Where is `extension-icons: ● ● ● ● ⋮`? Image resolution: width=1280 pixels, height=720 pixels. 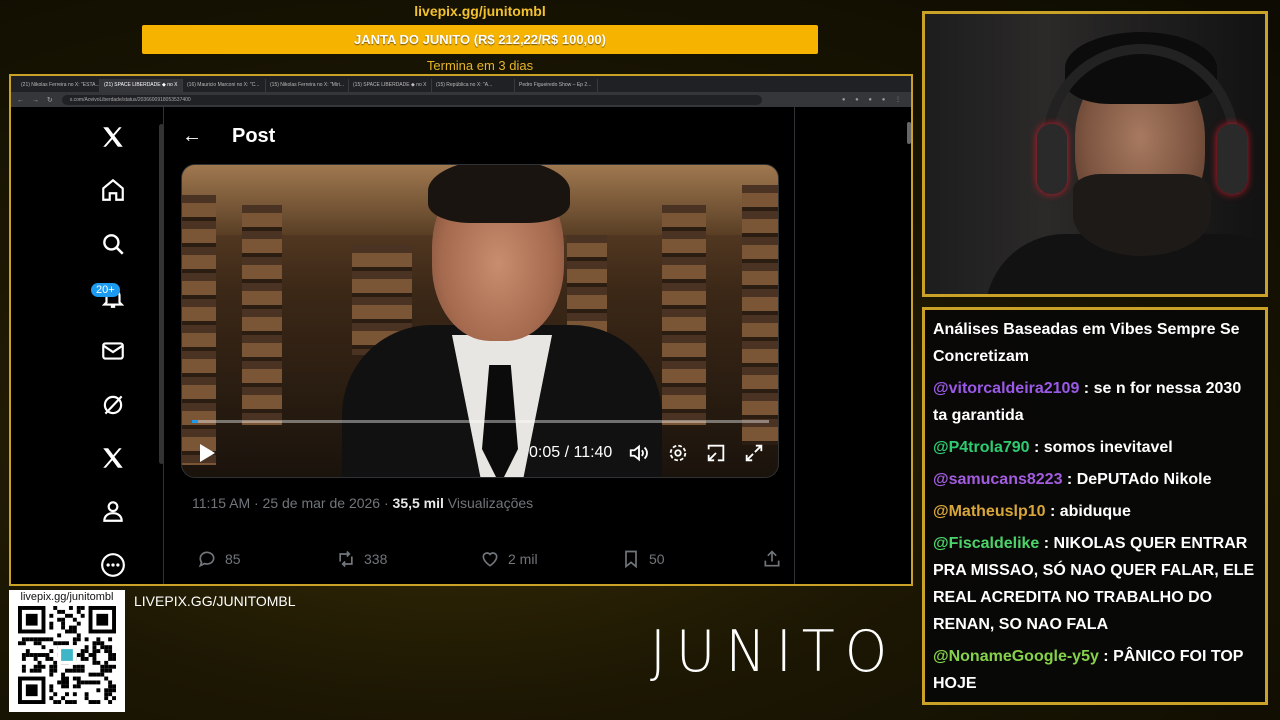
extension-icons: ● ● ● ● ⋮ is located at coordinates (876, 99).